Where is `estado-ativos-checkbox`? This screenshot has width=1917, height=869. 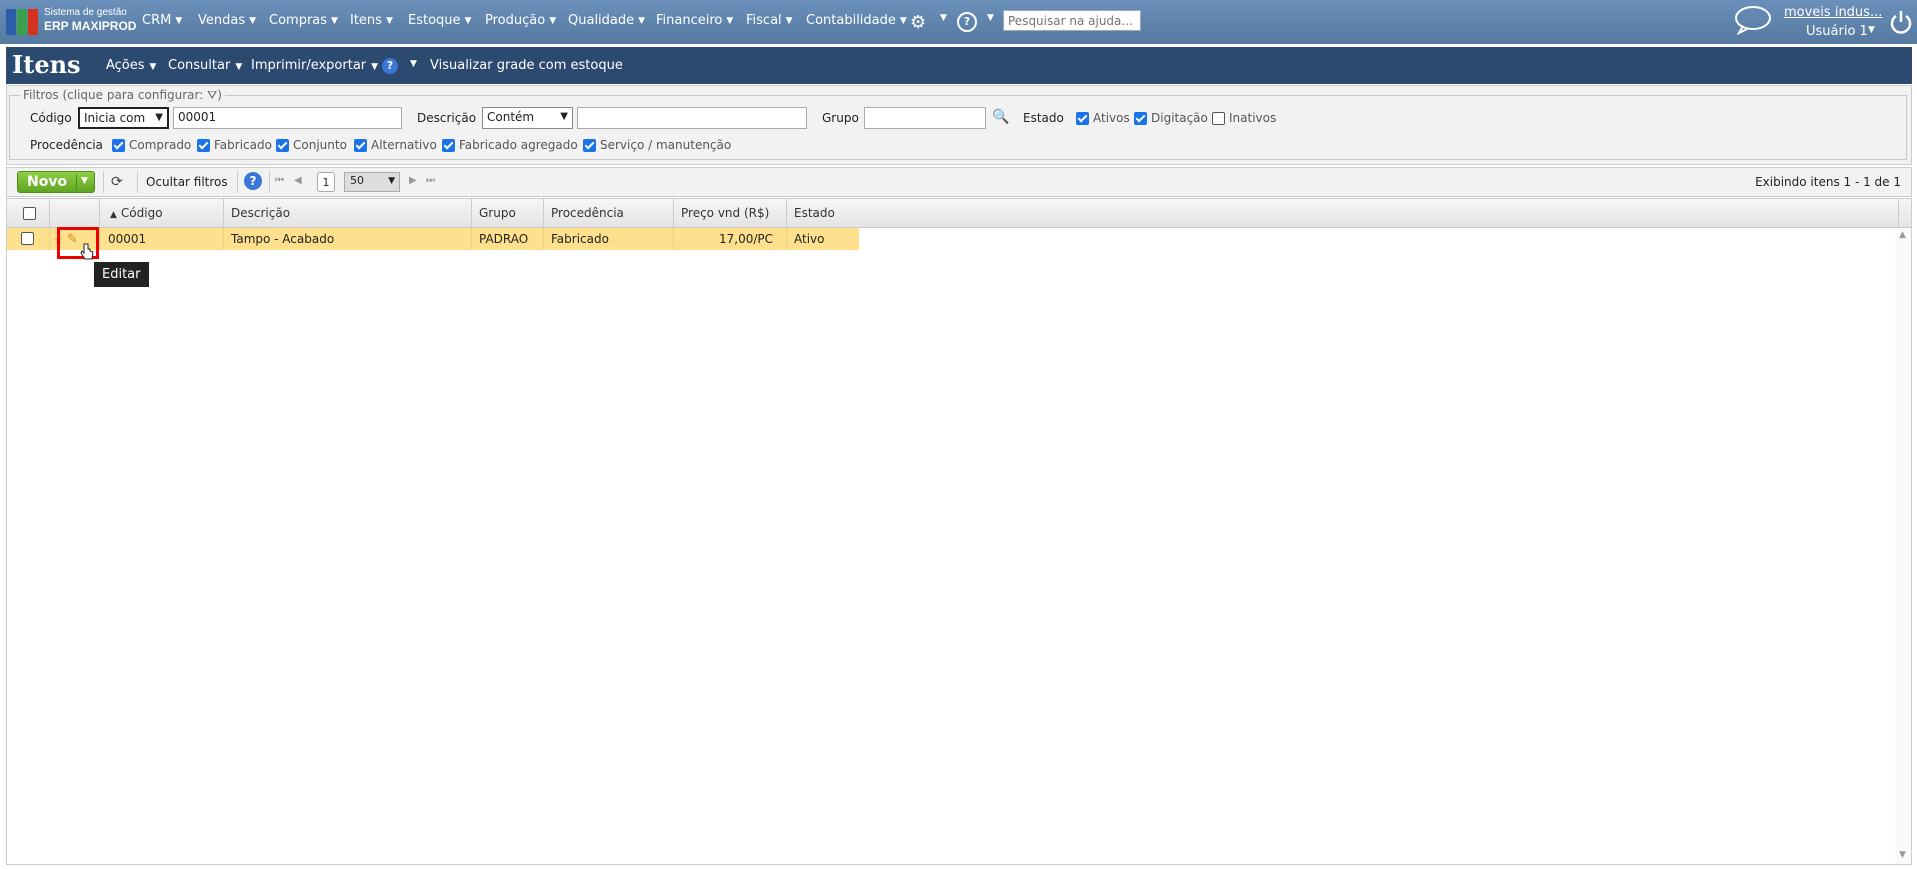 estado-ativos-checkbox is located at coordinates (1082, 118).